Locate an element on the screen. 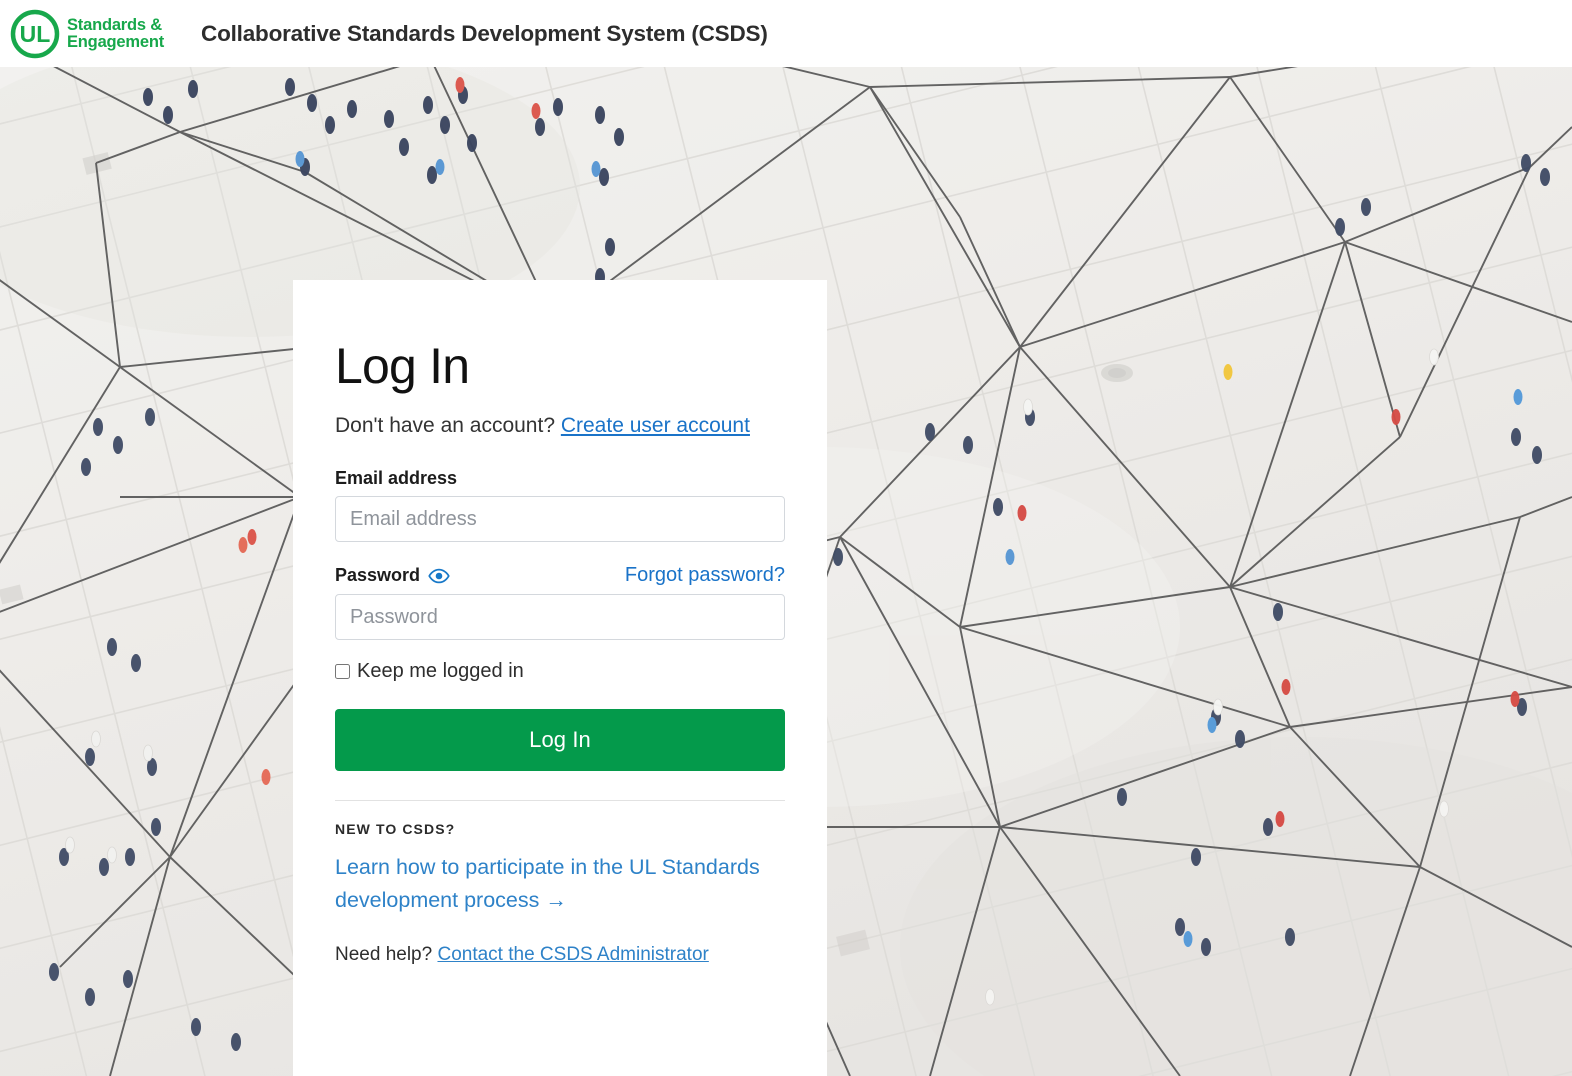 The width and height of the screenshot is (1572, 1076). email-input is located at coordinates (560, 519).